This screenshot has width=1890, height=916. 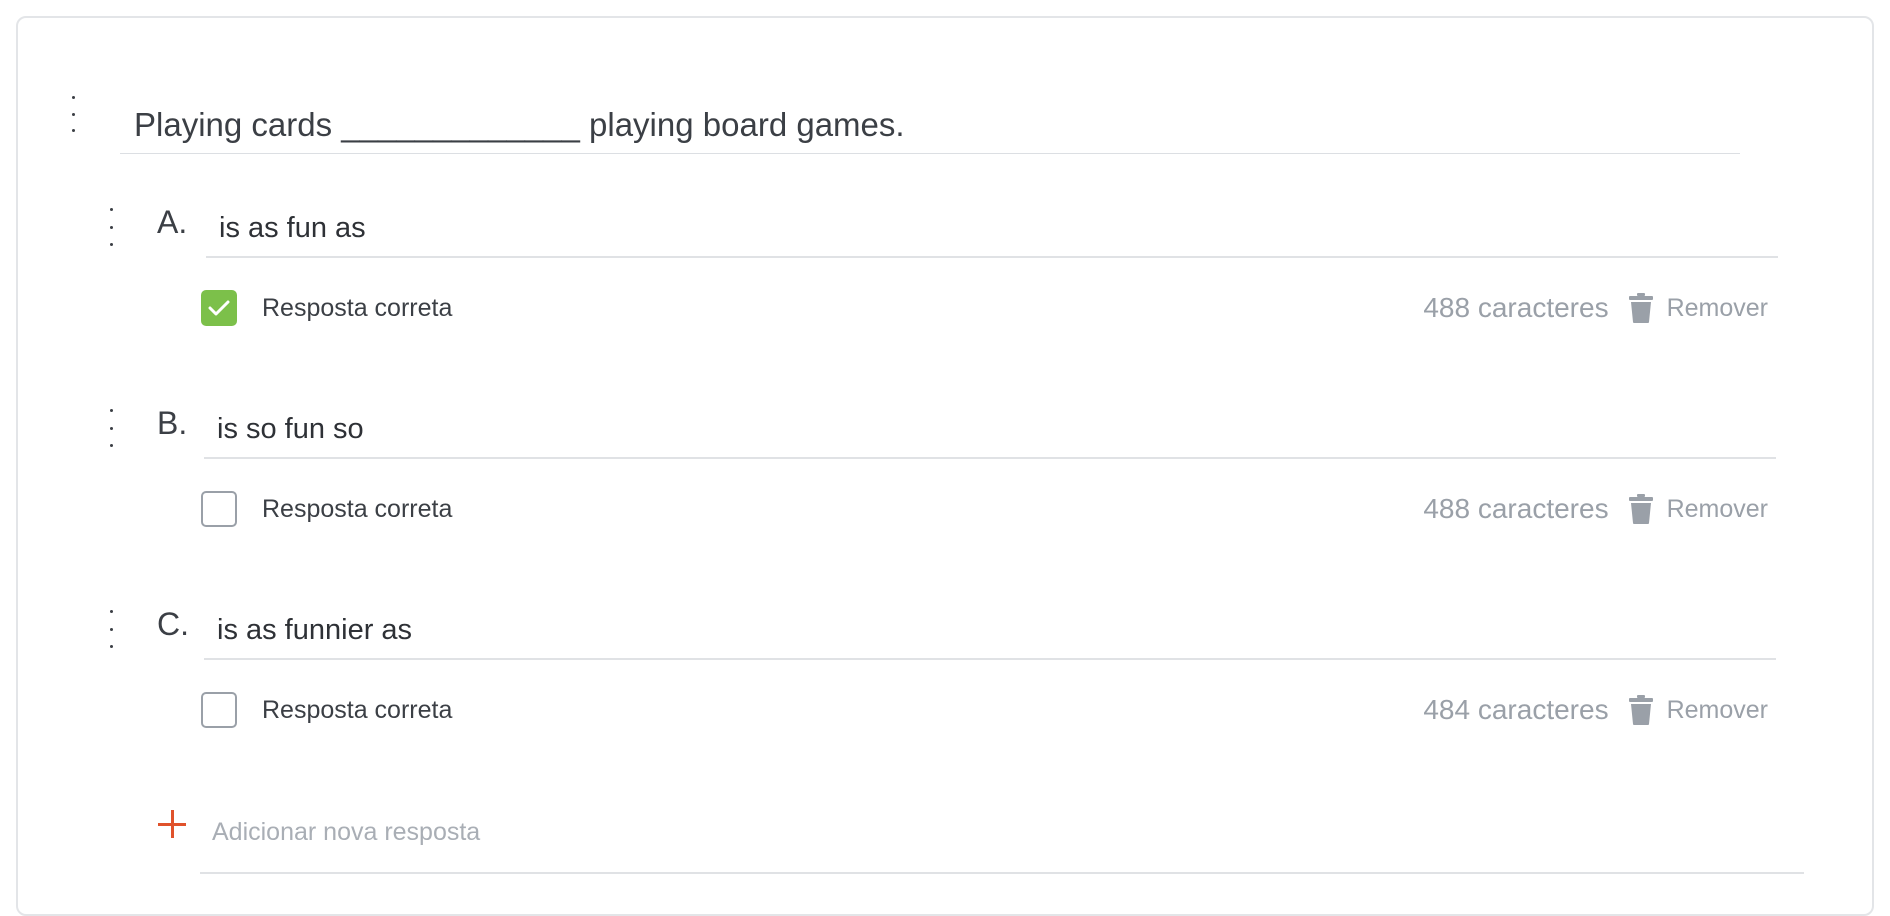 I want to click on checkmark-icon, so click(x=219, y=308).